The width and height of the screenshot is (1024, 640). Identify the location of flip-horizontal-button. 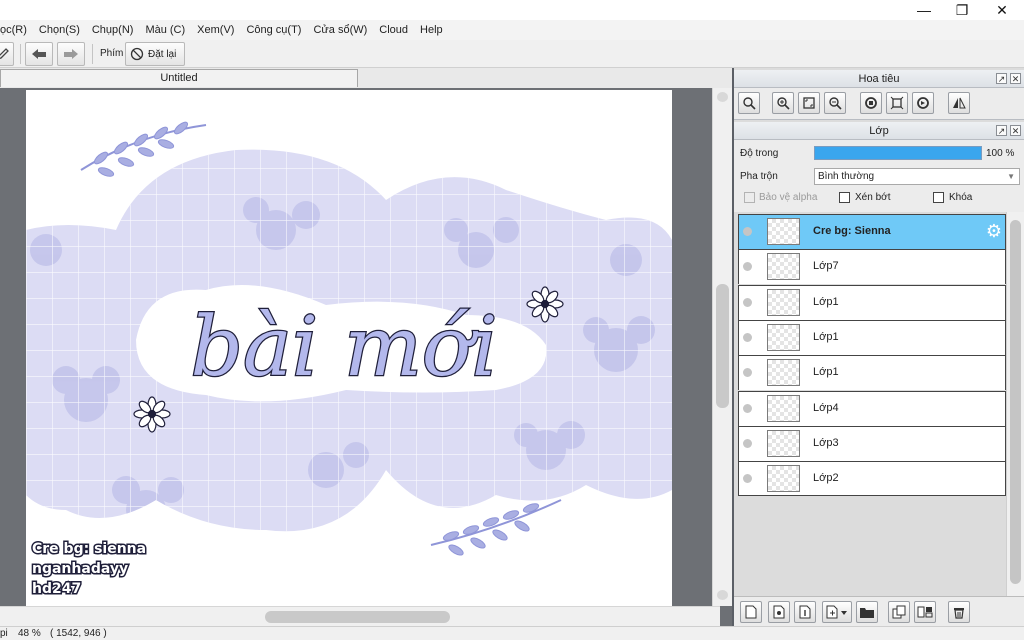
(959, 103).